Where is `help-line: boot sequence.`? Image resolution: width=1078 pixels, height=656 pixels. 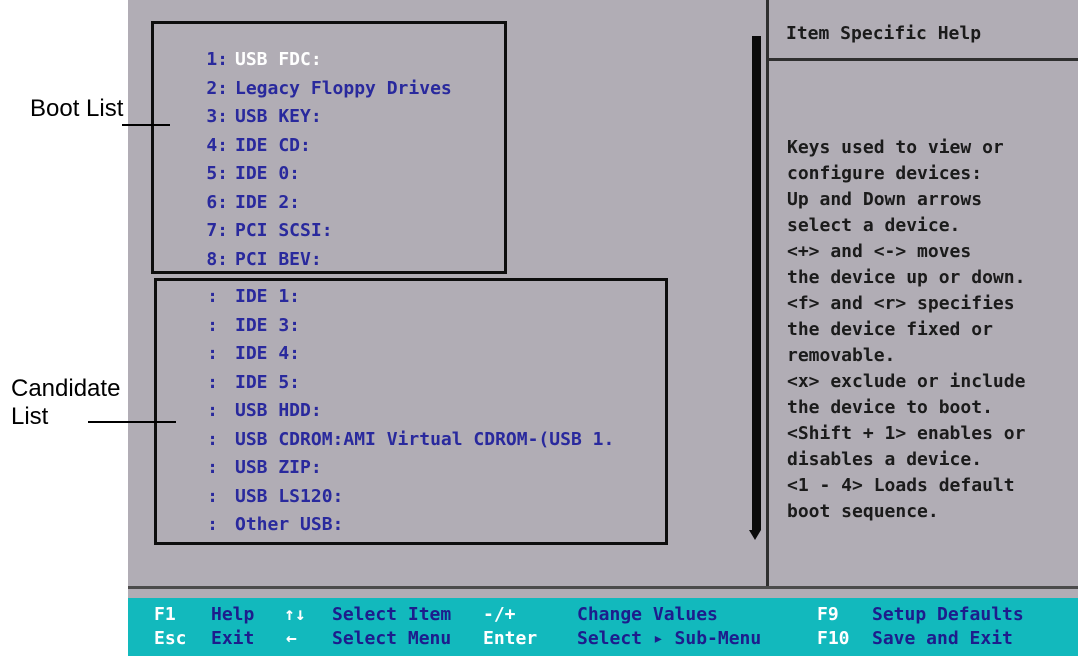 help-line: boot sequence. is located at coordinates (863, 511).